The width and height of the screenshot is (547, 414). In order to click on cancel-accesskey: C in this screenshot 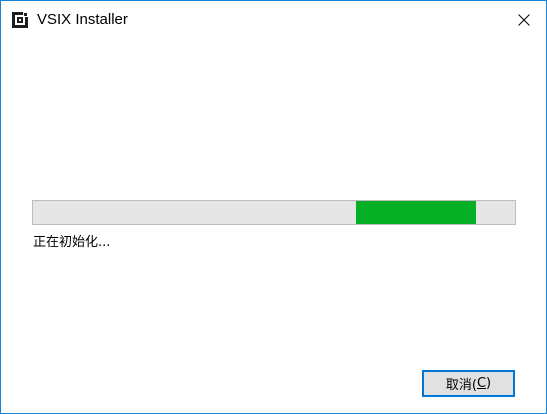, I will do `click(481, 383)`.